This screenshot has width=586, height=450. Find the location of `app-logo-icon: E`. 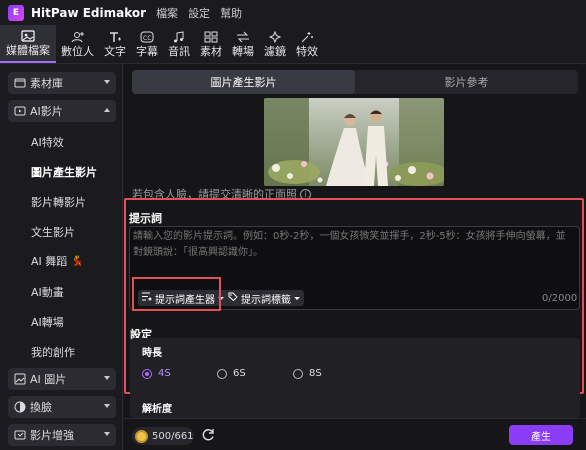

app-logo-icon: E is located at coordinates (16, 13).